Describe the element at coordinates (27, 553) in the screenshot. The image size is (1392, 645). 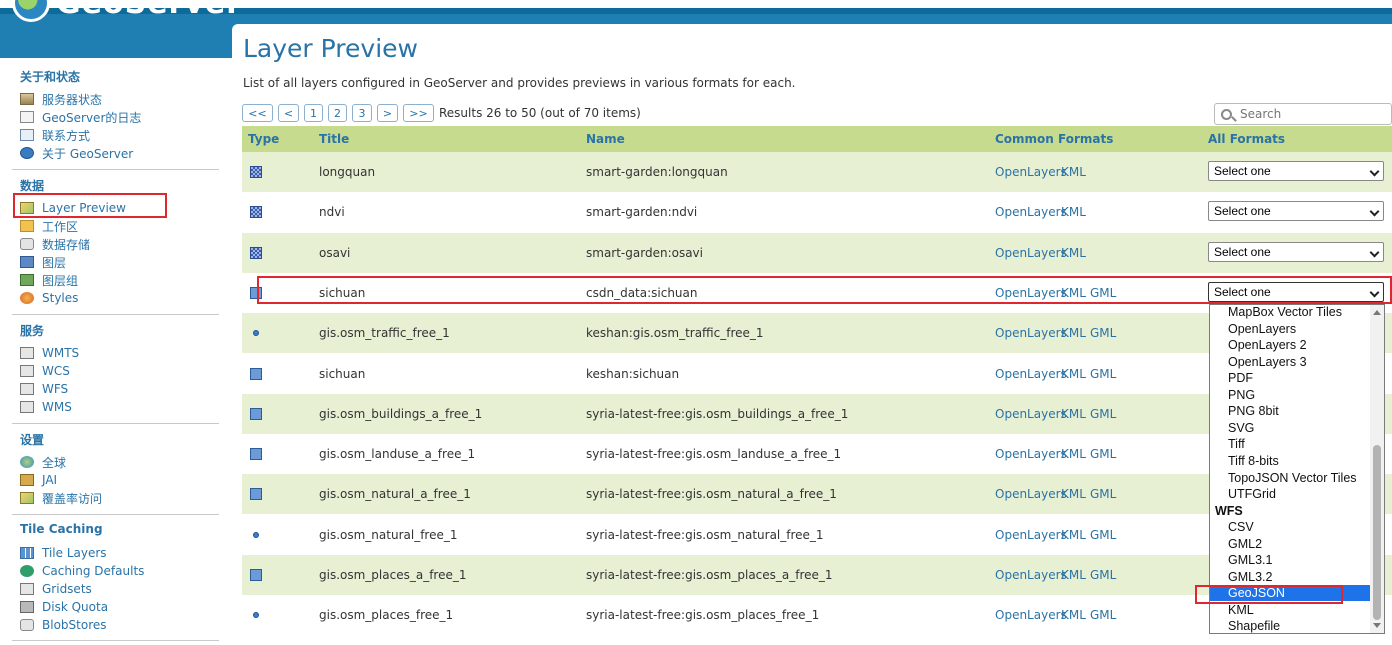
I see `tiles-icon` at that location.